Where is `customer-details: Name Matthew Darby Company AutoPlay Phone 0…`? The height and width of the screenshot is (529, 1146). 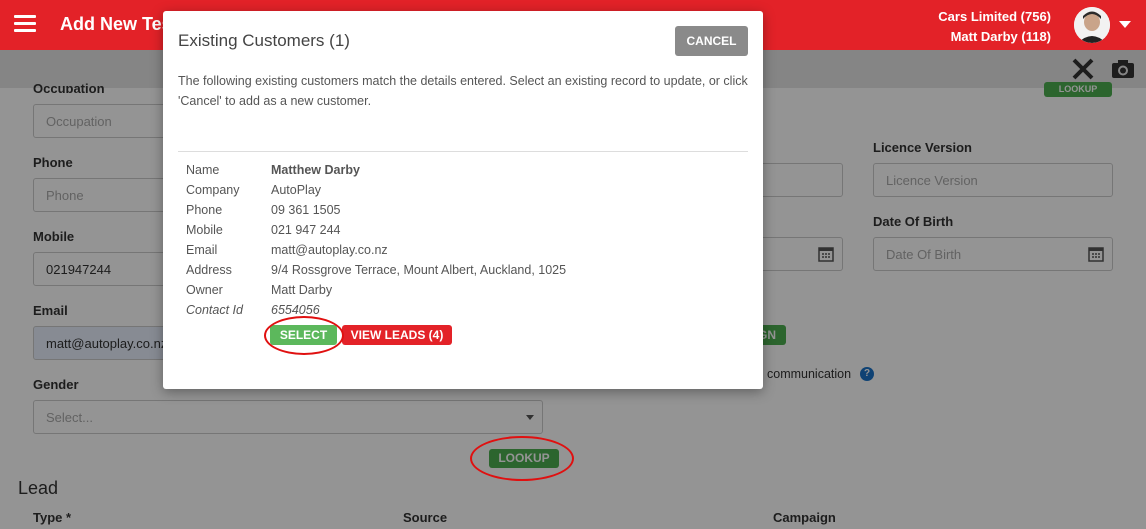 customer-details: Name Matthew Darby Company AutoPlay Phone 0… is located at coordinates (376, 240).